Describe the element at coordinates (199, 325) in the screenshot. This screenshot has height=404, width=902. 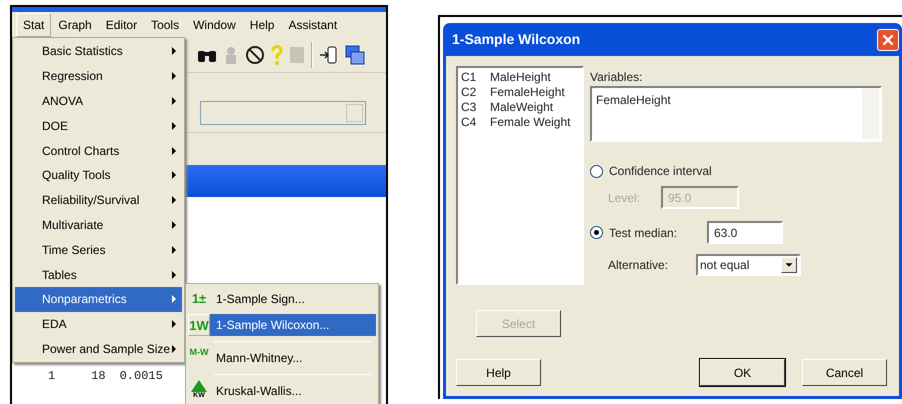
I see `wilcoxon-icon: 1W` at that location.